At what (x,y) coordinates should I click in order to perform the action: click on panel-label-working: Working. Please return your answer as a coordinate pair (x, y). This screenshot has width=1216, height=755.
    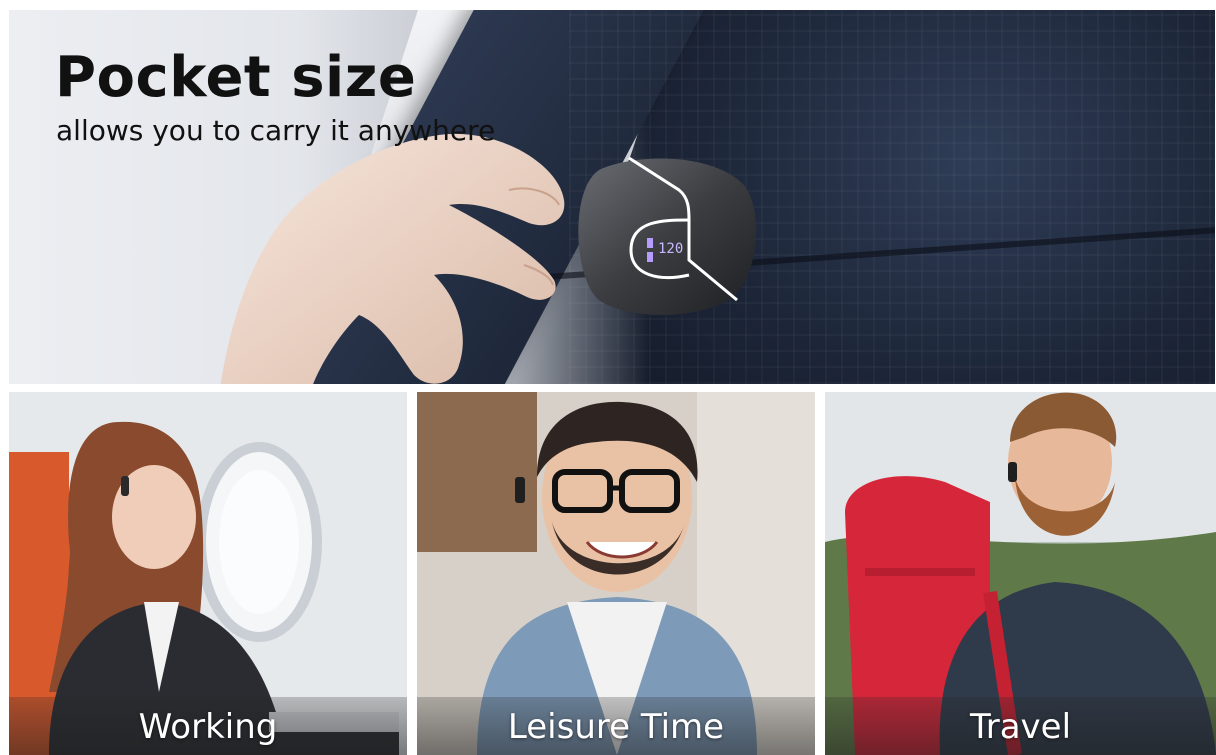
    Looking at the image, I should click on (208, 727).